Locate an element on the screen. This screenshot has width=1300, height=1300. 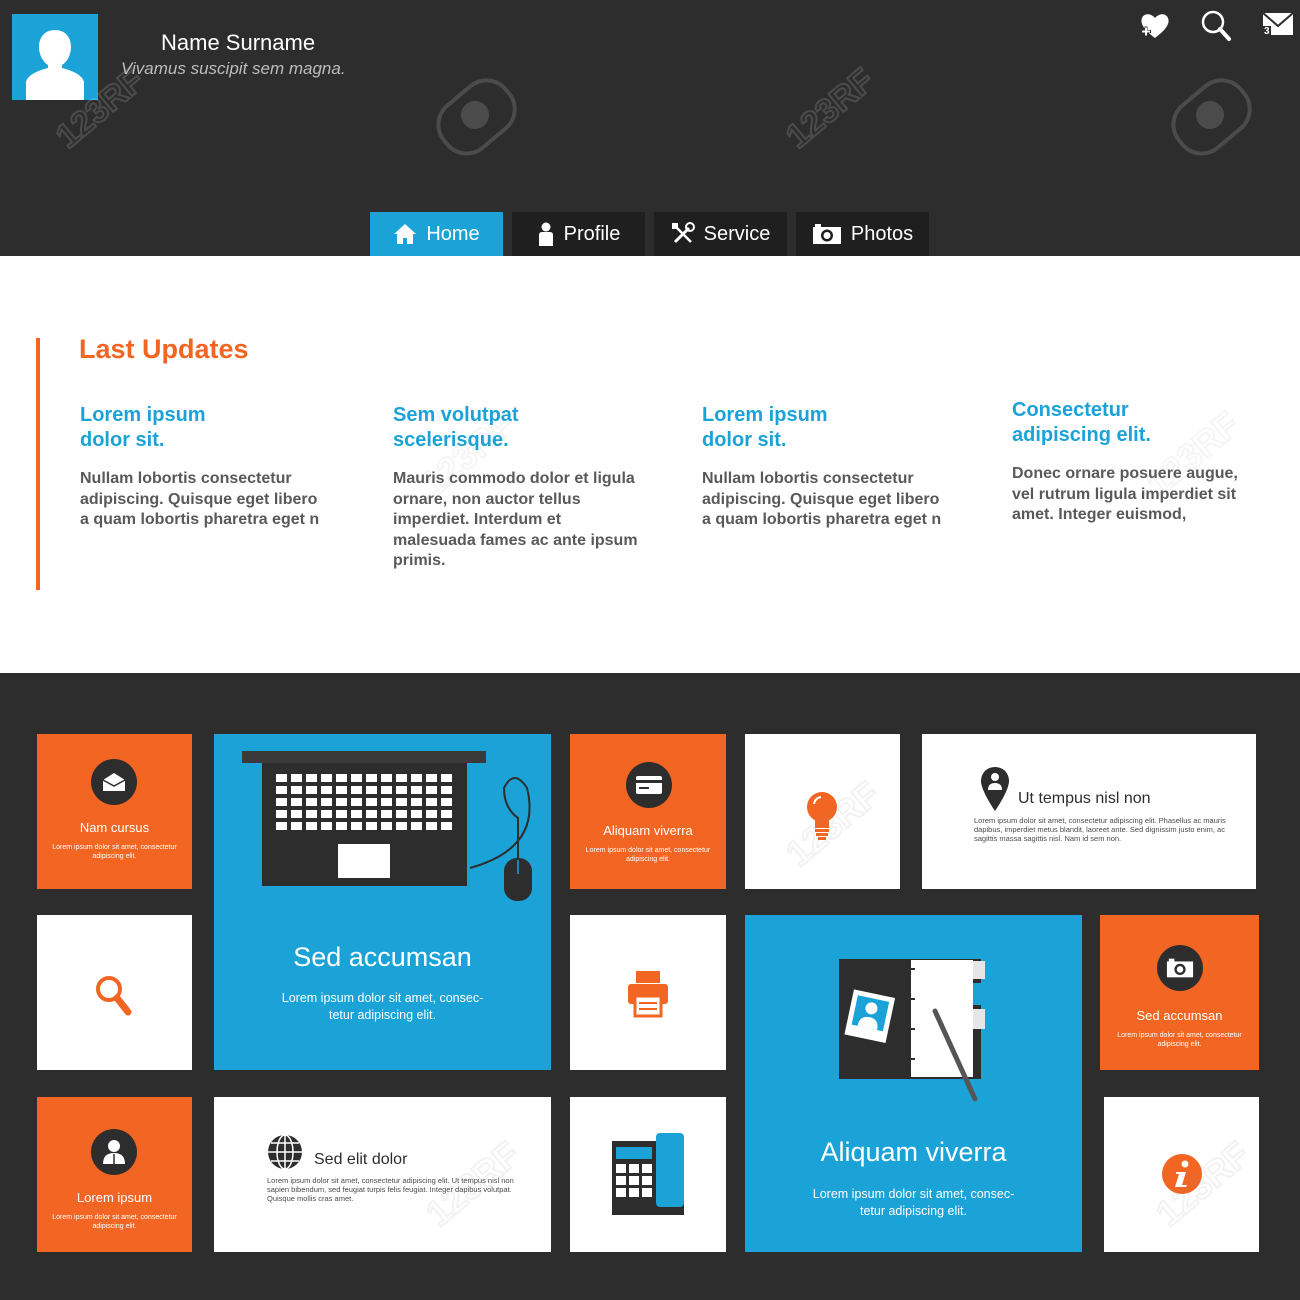
tab-photos-label: Photos is located at coordinates (882, 233).